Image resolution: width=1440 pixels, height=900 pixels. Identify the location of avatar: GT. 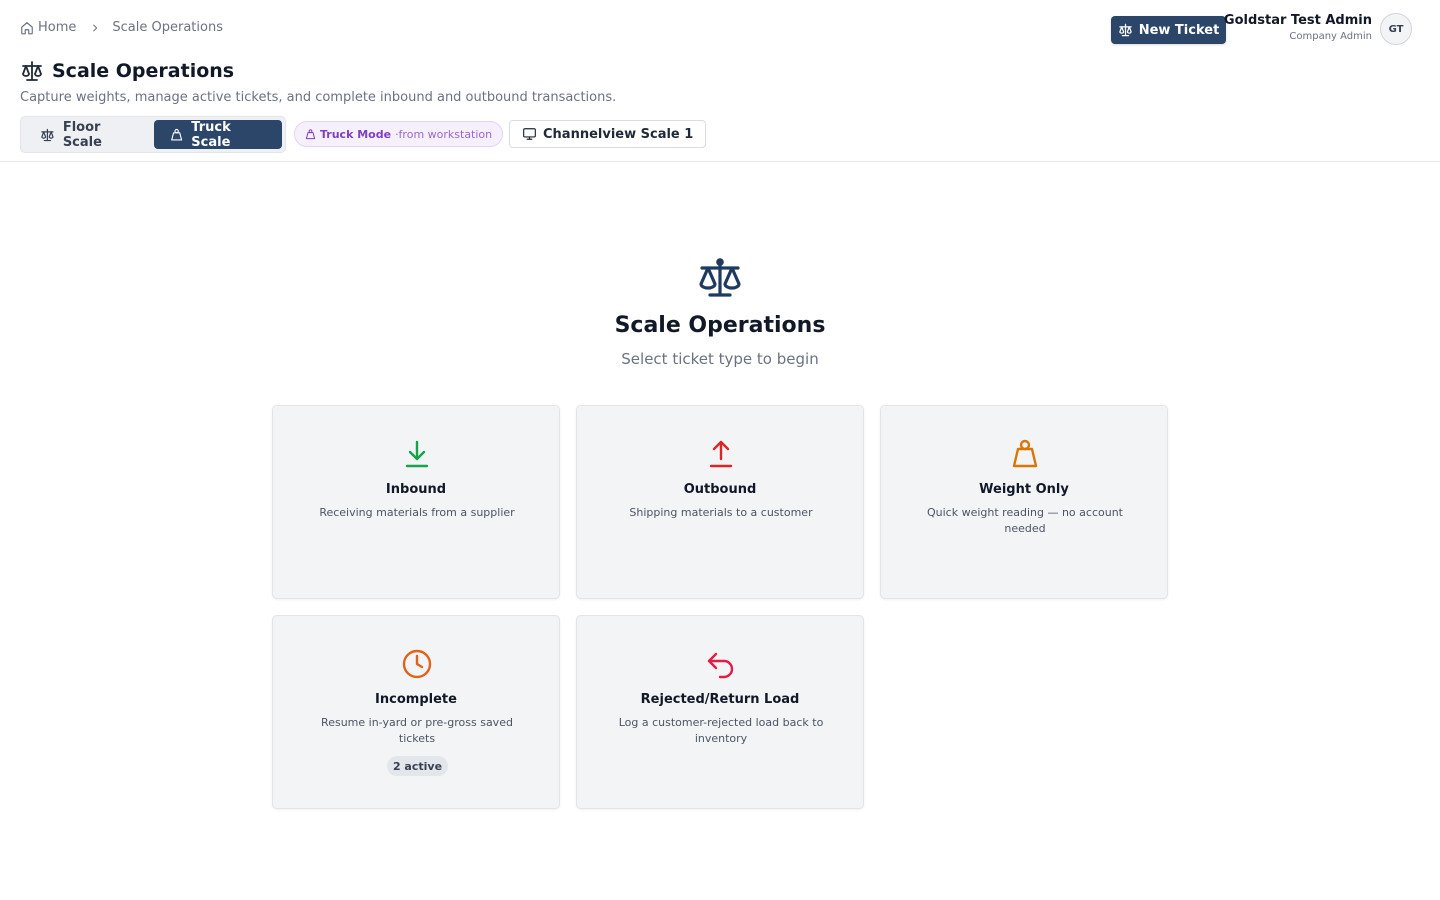
(1396, 29).